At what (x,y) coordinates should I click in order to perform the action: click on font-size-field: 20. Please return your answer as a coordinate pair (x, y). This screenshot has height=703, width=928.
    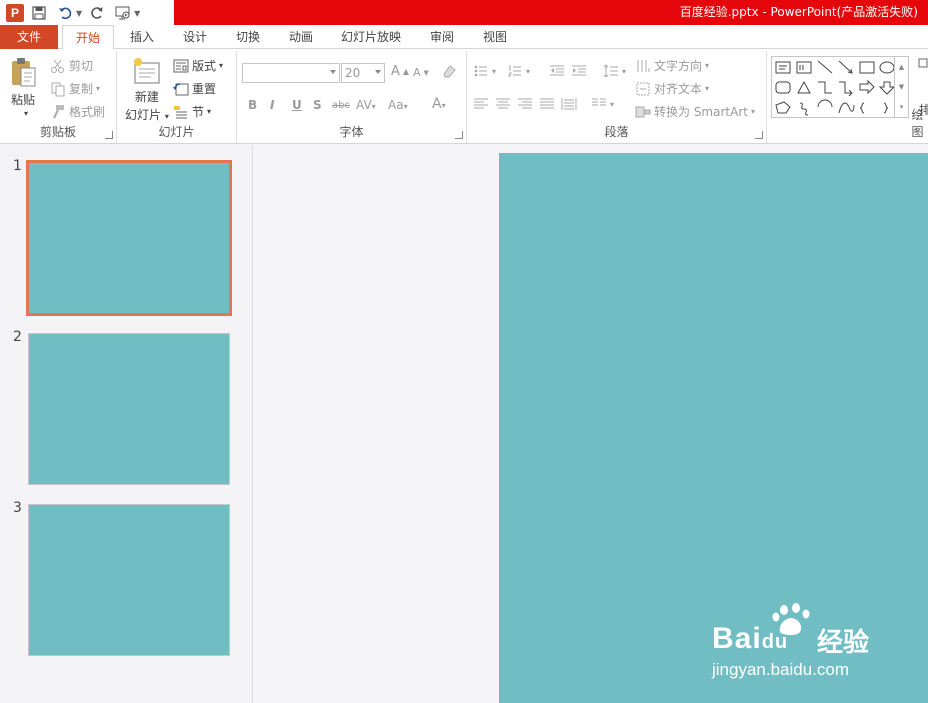
    Looking at the image, I should click on (363, 73).